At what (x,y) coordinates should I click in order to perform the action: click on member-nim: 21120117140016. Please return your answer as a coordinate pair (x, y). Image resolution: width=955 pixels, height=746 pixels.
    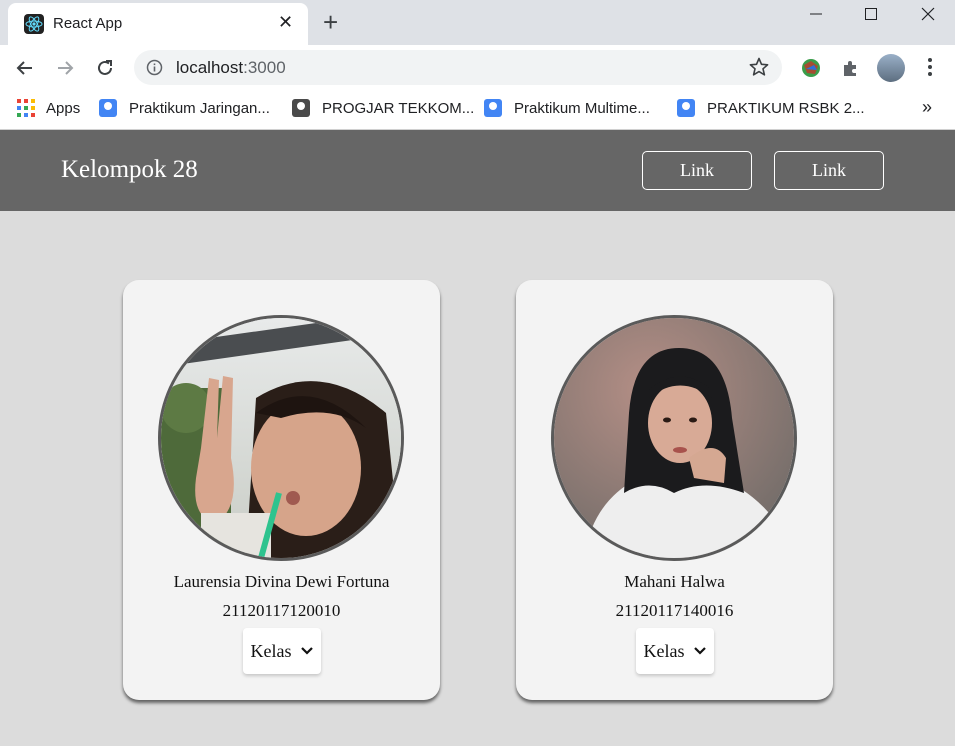
    Looking at the image, I should click on (674, 610).